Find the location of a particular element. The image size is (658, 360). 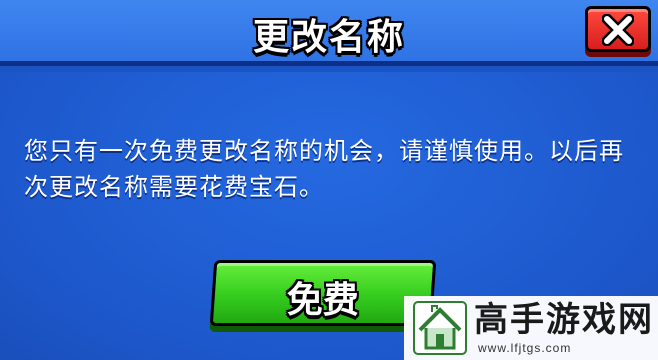

close-button is located at coordinates (618, 29).